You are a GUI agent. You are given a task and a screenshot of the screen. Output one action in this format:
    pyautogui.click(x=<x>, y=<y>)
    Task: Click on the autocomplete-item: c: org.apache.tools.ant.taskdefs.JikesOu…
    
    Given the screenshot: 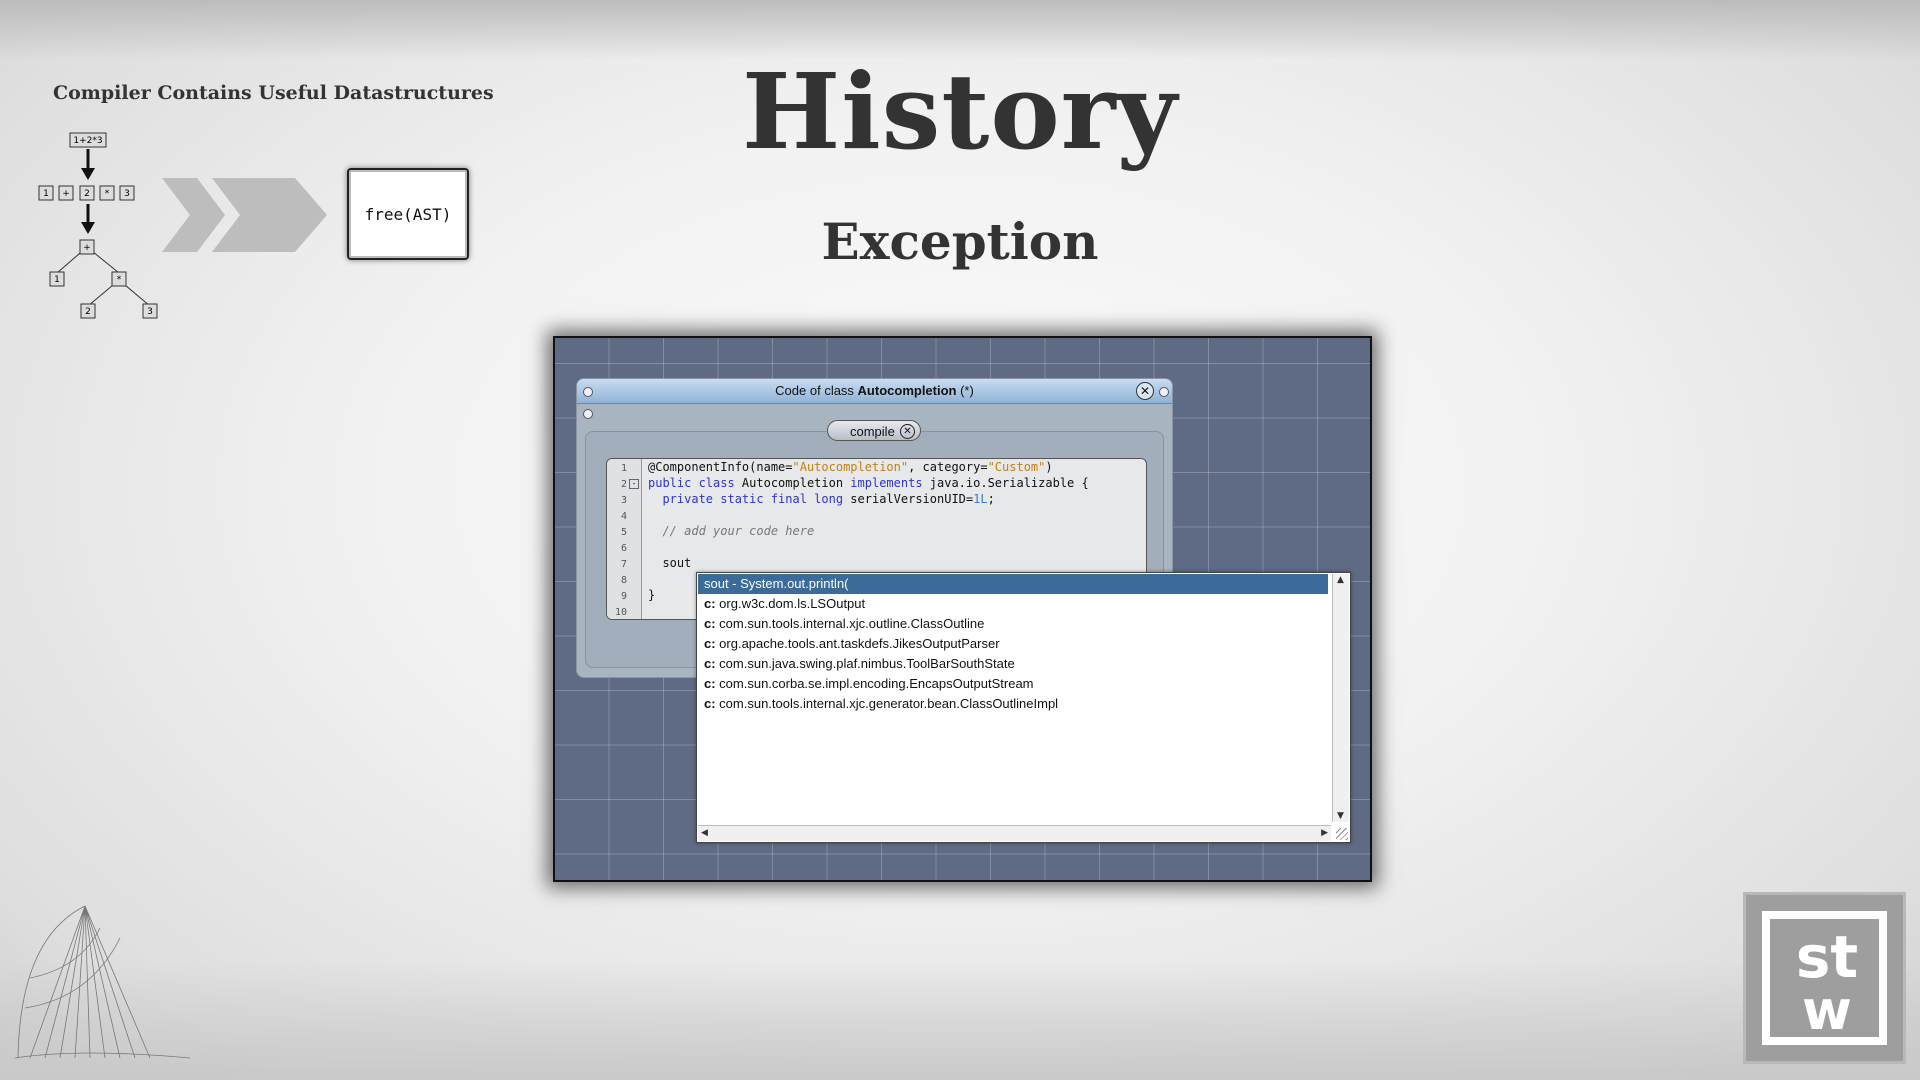 What is the action you would take?
    pyautogui.click(x=1013, y=644)
    